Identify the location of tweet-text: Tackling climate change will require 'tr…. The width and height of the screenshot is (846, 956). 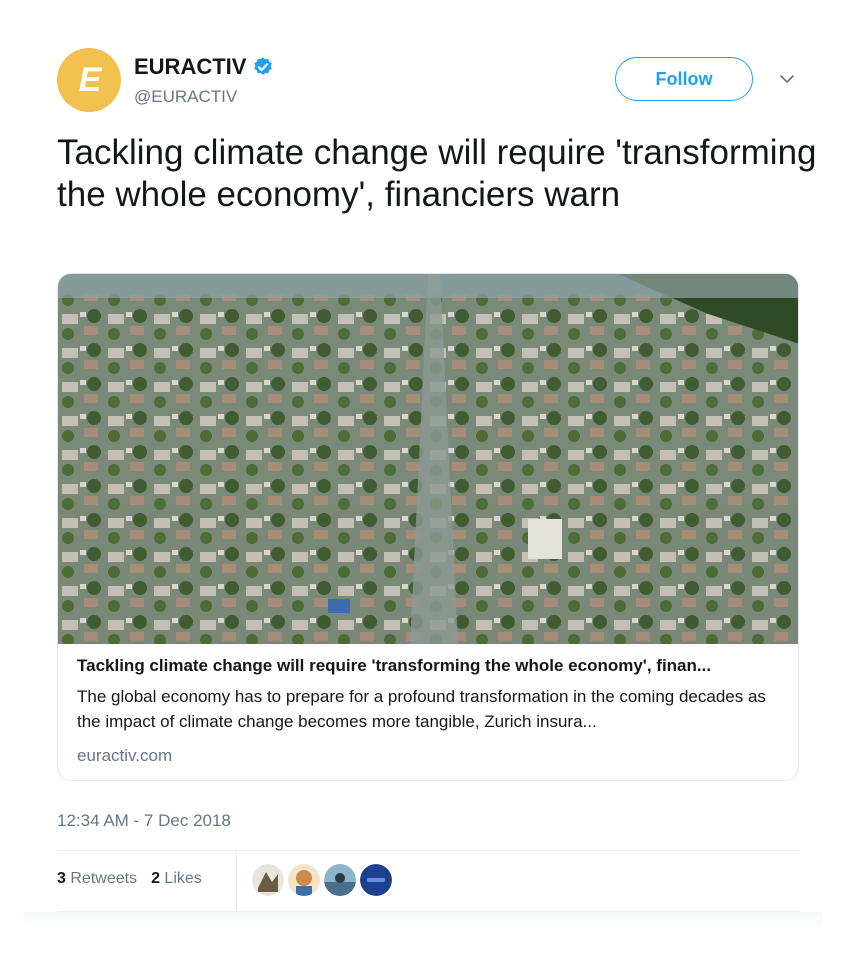
(437, 173).